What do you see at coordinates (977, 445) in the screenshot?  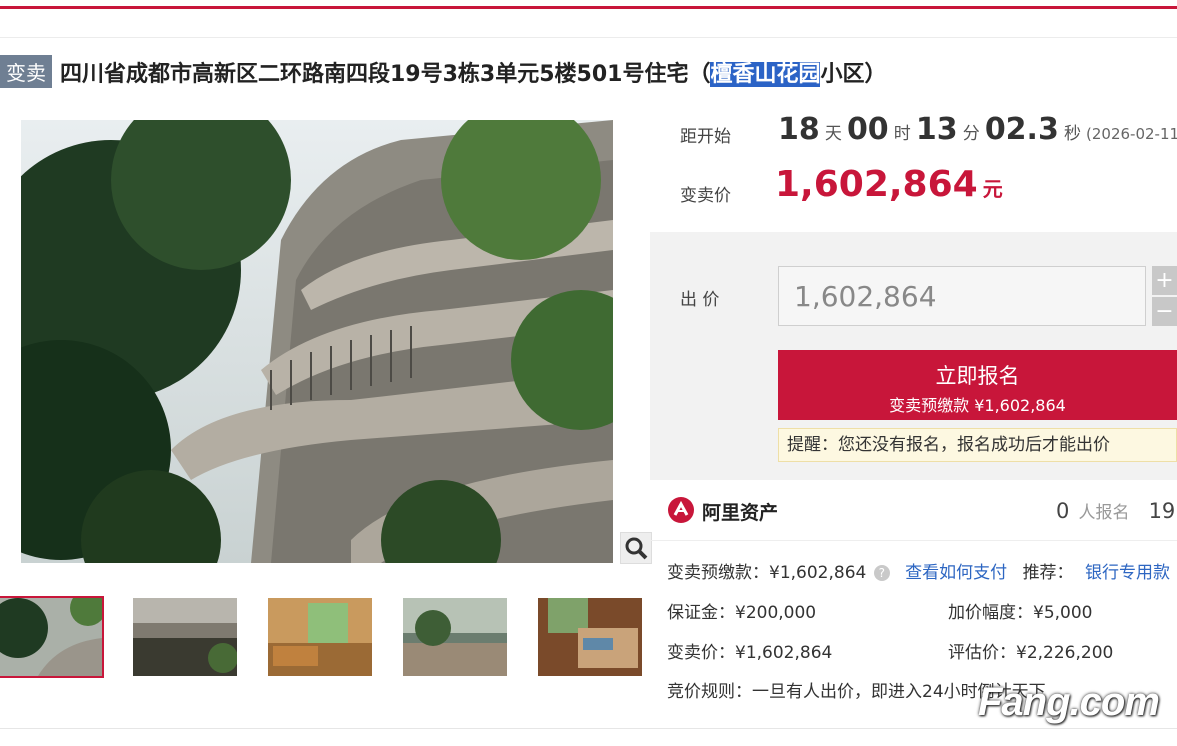 I see `registration-notice: 提醒：您还没有报名，报名成功后才能出价` at bounding box center [977, 445].